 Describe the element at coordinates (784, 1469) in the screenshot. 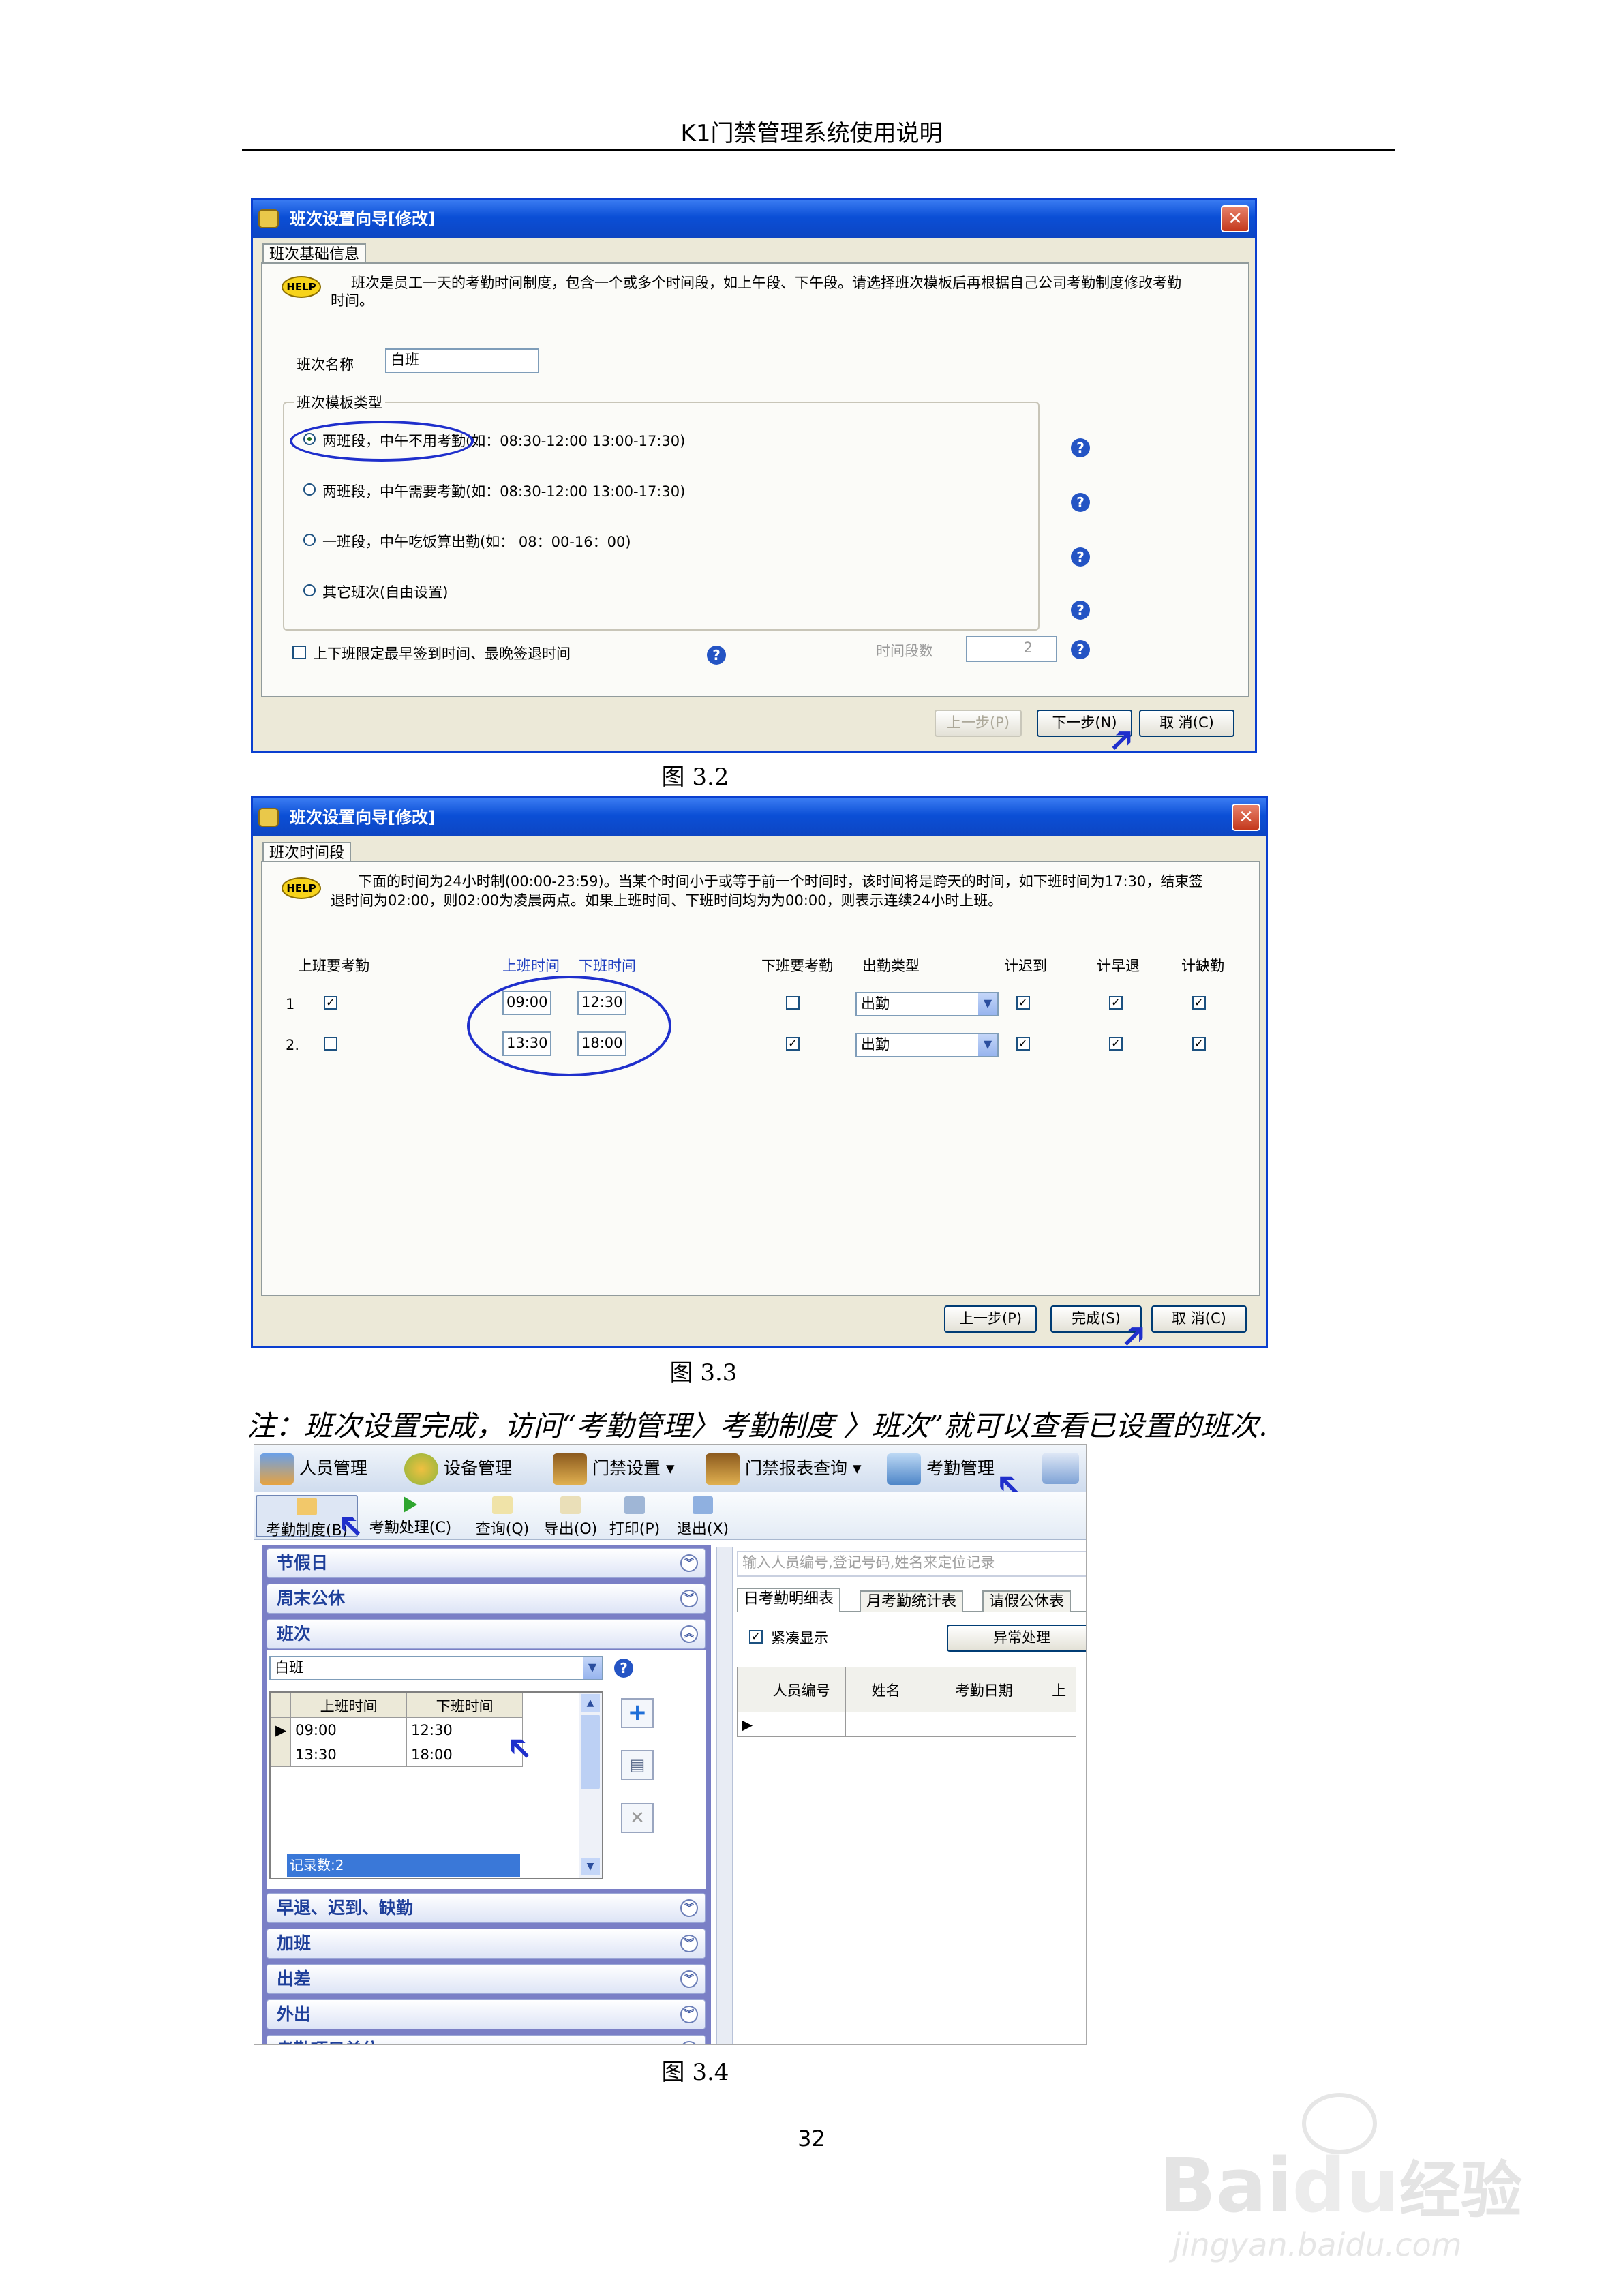

I see `menu-access-report: 门禁报表查询 ▾` at that location.